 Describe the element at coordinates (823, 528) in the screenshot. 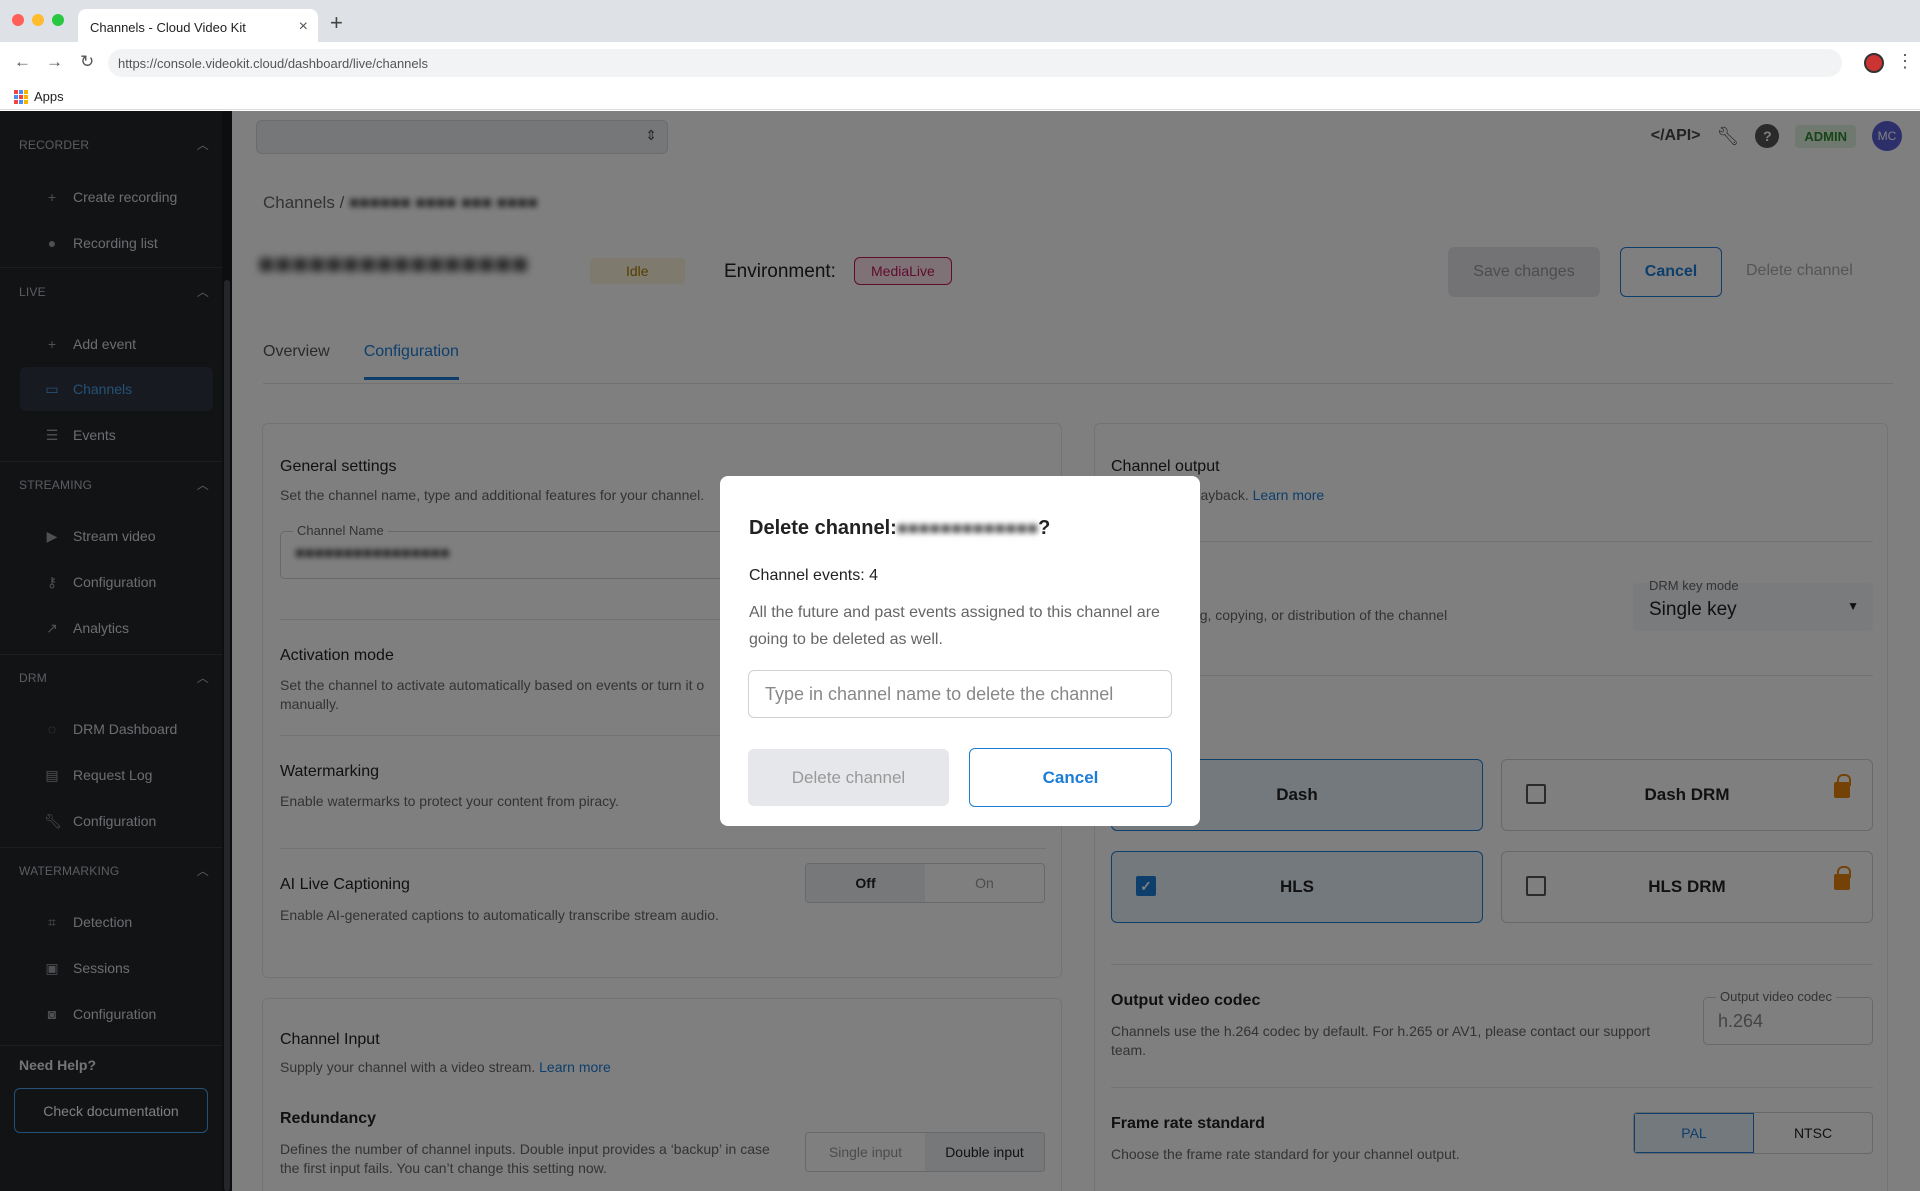

I see `dialog-title-prefix: Delete channel:` at that location.